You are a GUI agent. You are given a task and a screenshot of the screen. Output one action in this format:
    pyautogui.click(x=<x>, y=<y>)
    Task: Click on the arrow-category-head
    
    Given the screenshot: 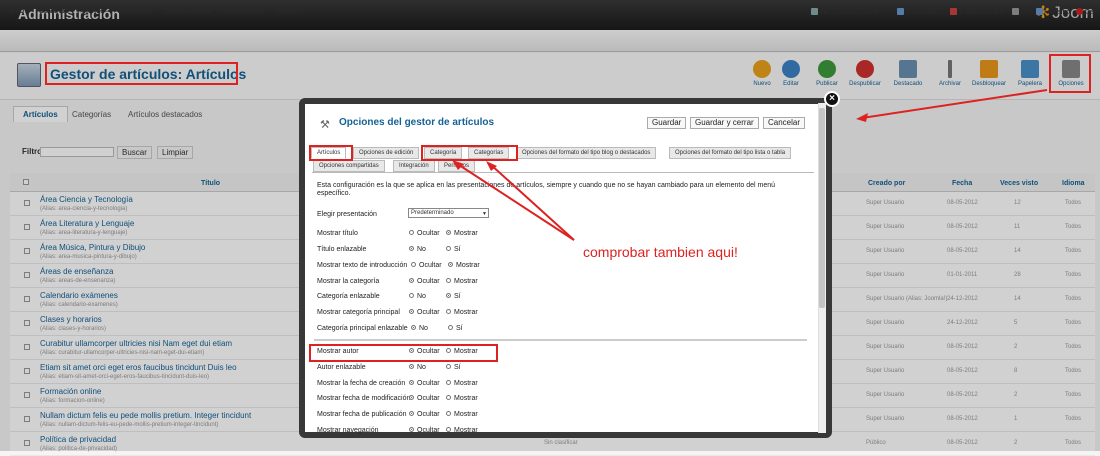 What is the action you would take?
    pyautogui.click(x=458, y=165)
    